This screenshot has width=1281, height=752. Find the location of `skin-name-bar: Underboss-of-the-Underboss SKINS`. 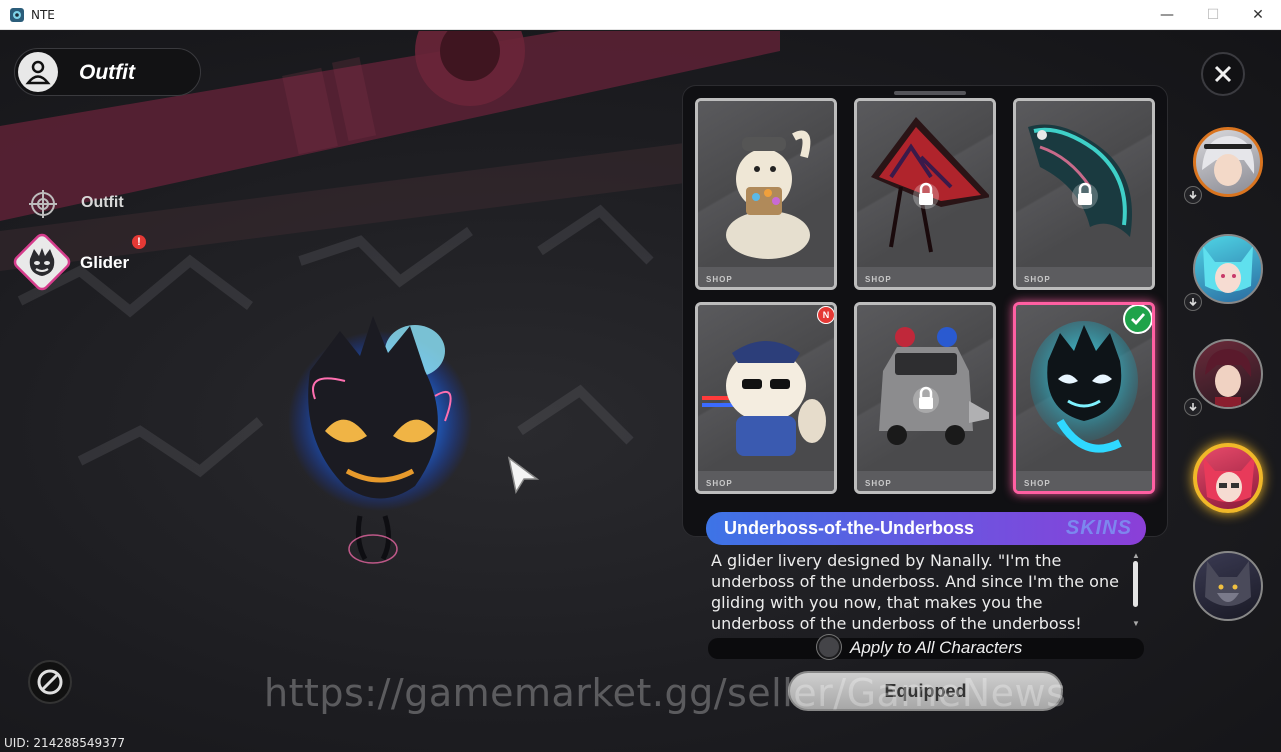

skin-name-bar: Underboss-of-the-Underboss SKINS is located at coordinates (926, 528).